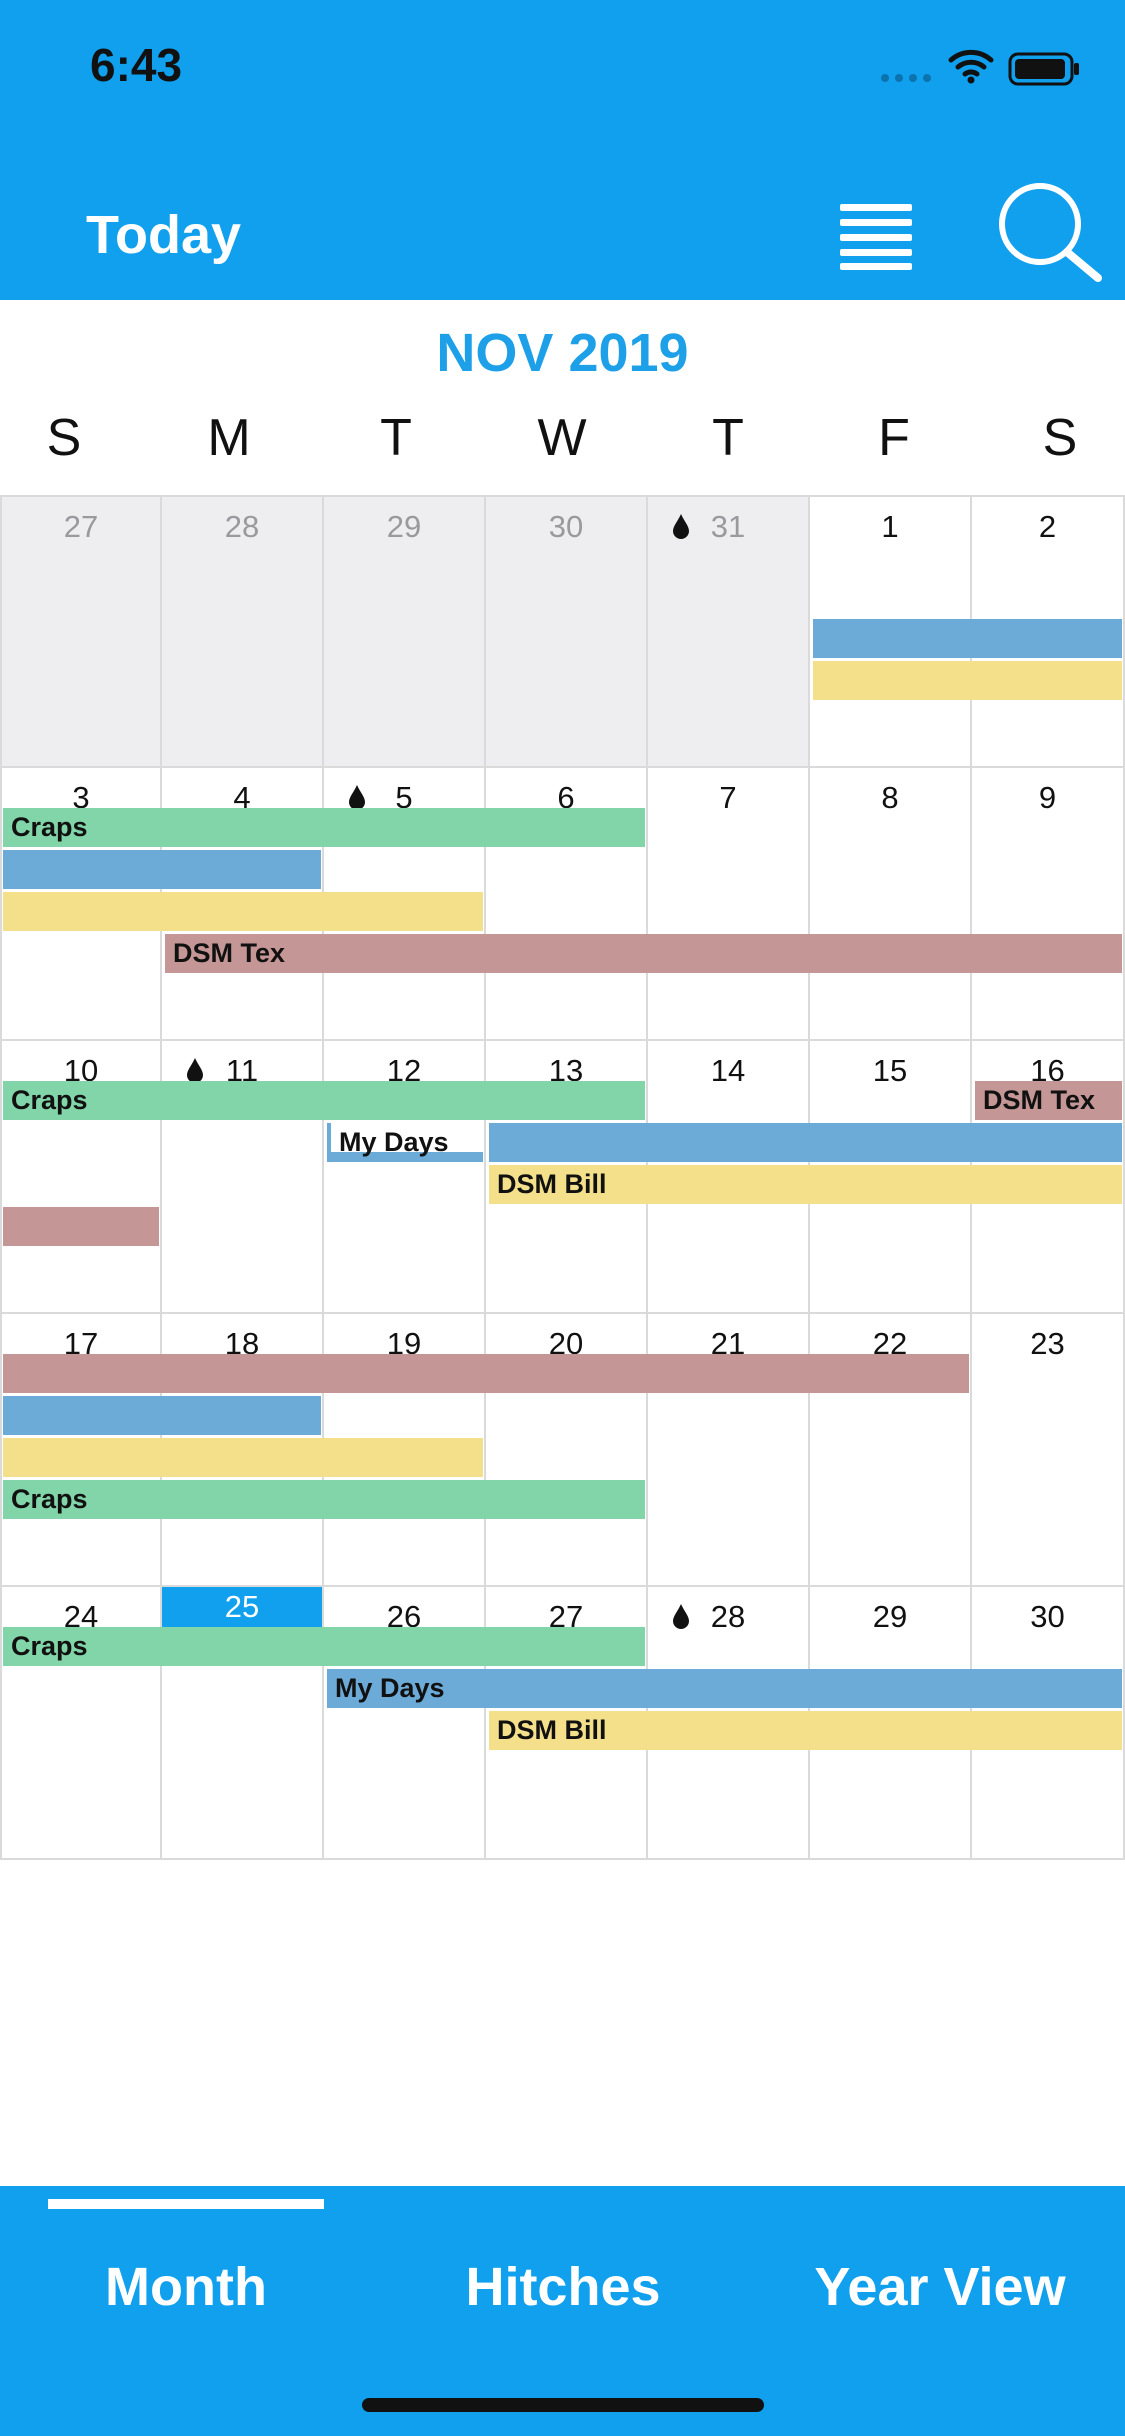 This screenshot has width=1125, height=2436. What do you see at coordinates (729, 631) in the screenshot?
I see `day-cell-thu: 31` at bounding box center [729, 631].